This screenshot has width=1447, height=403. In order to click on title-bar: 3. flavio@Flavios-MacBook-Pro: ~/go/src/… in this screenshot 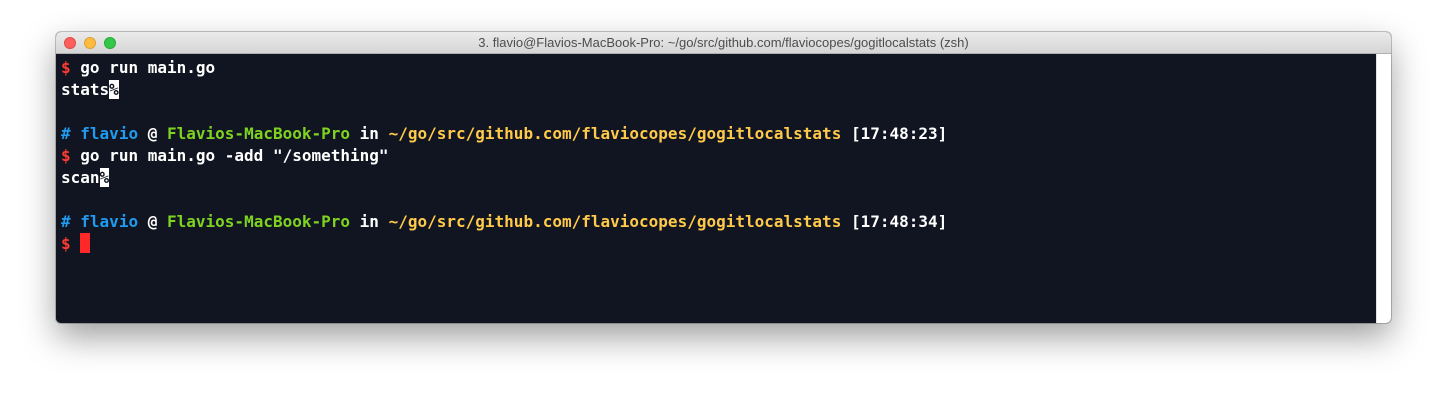, I will do `click(723, 43)`.